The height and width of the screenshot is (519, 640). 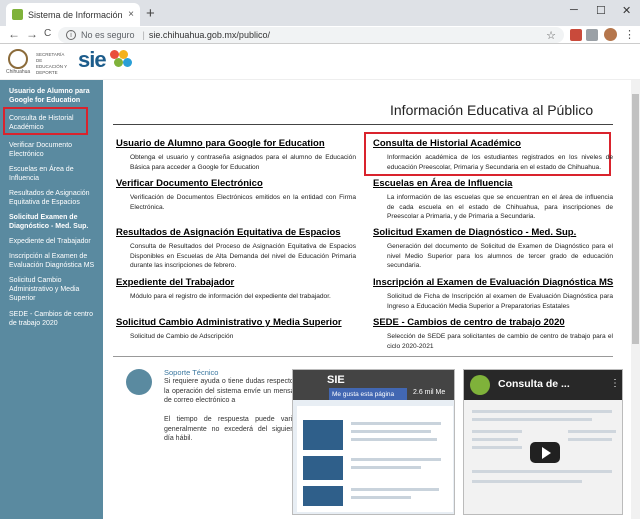 I want to click on browser-tab: Sistema de Información Educativ ×, so click(x=73, y=14).